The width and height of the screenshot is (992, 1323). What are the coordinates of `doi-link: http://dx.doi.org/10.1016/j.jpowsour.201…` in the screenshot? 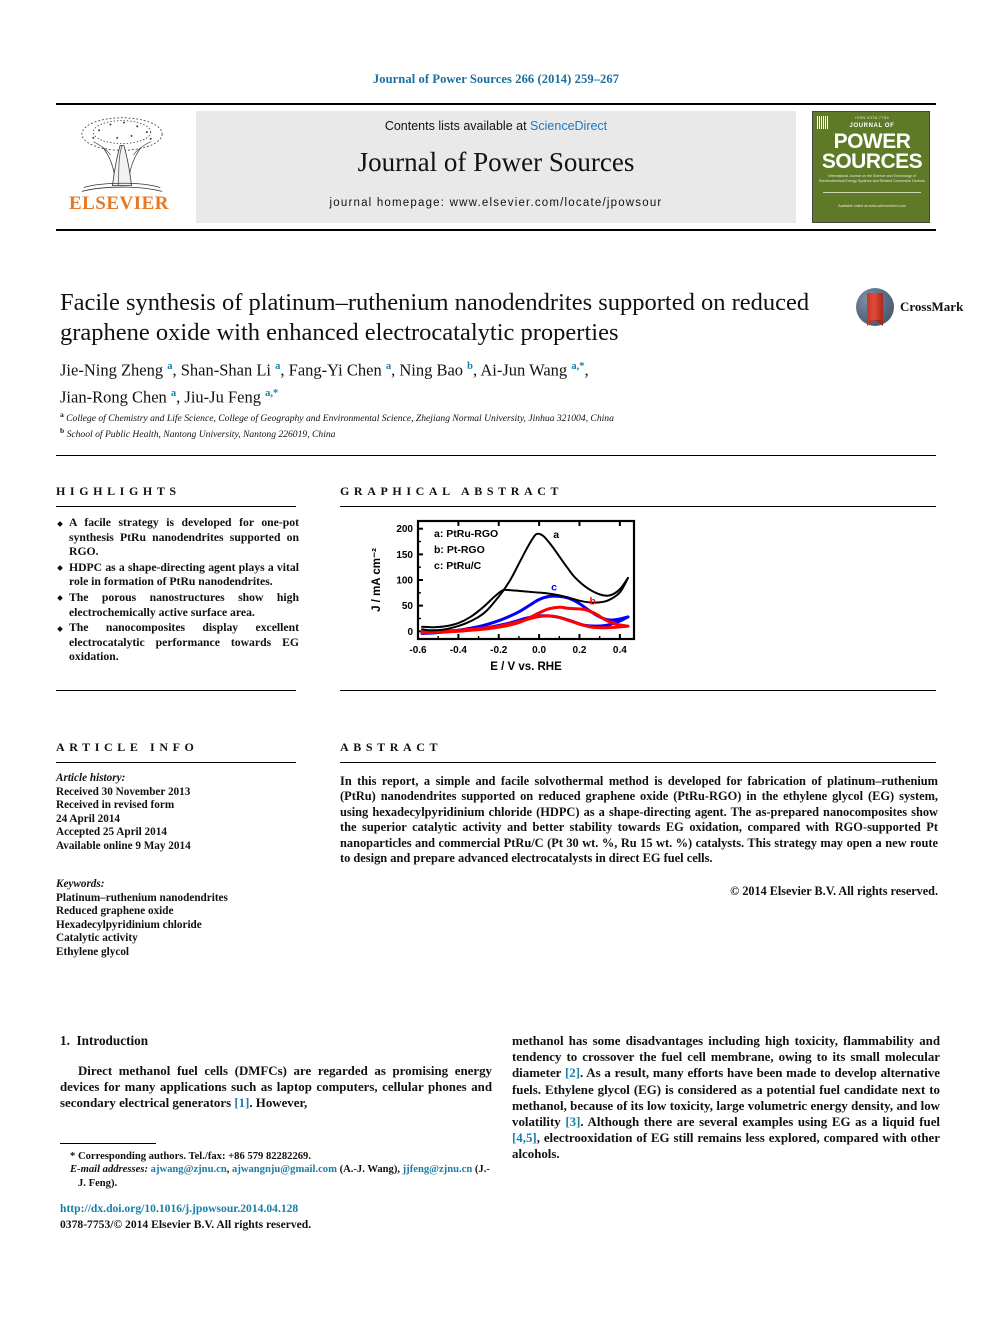 It's located at (280, 1208).